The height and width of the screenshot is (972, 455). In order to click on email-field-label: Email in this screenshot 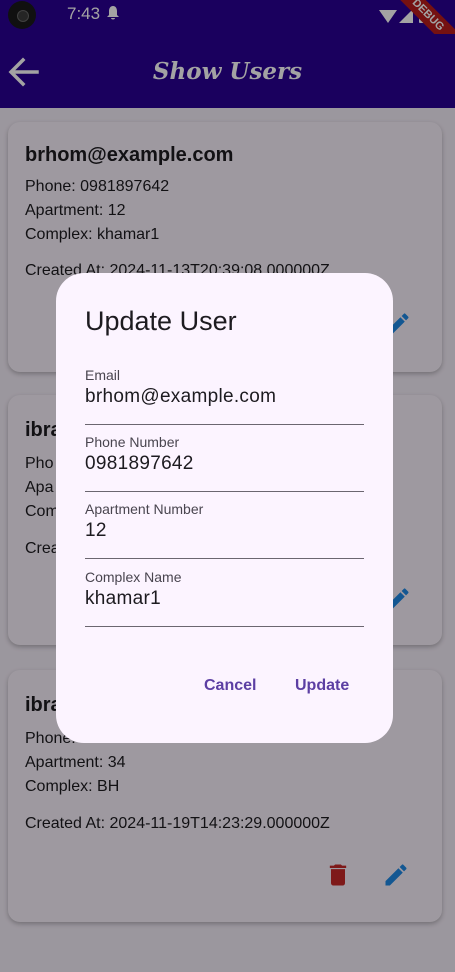, I will do `click(103, 375)`.